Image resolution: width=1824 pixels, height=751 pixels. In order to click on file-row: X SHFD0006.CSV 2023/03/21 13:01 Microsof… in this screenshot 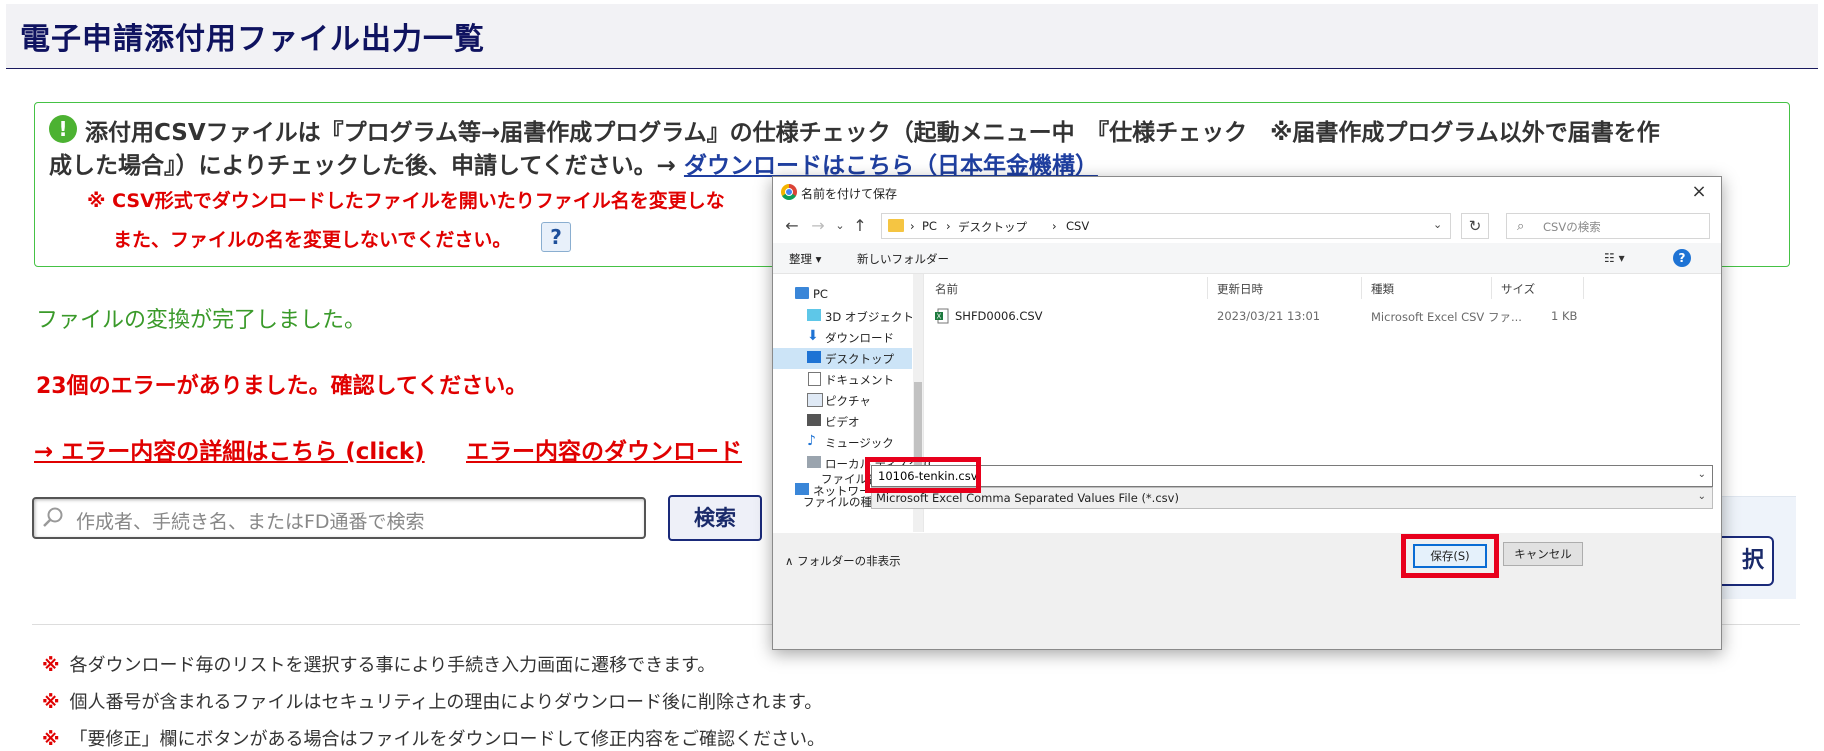, I will do `click(1320, 316)`.